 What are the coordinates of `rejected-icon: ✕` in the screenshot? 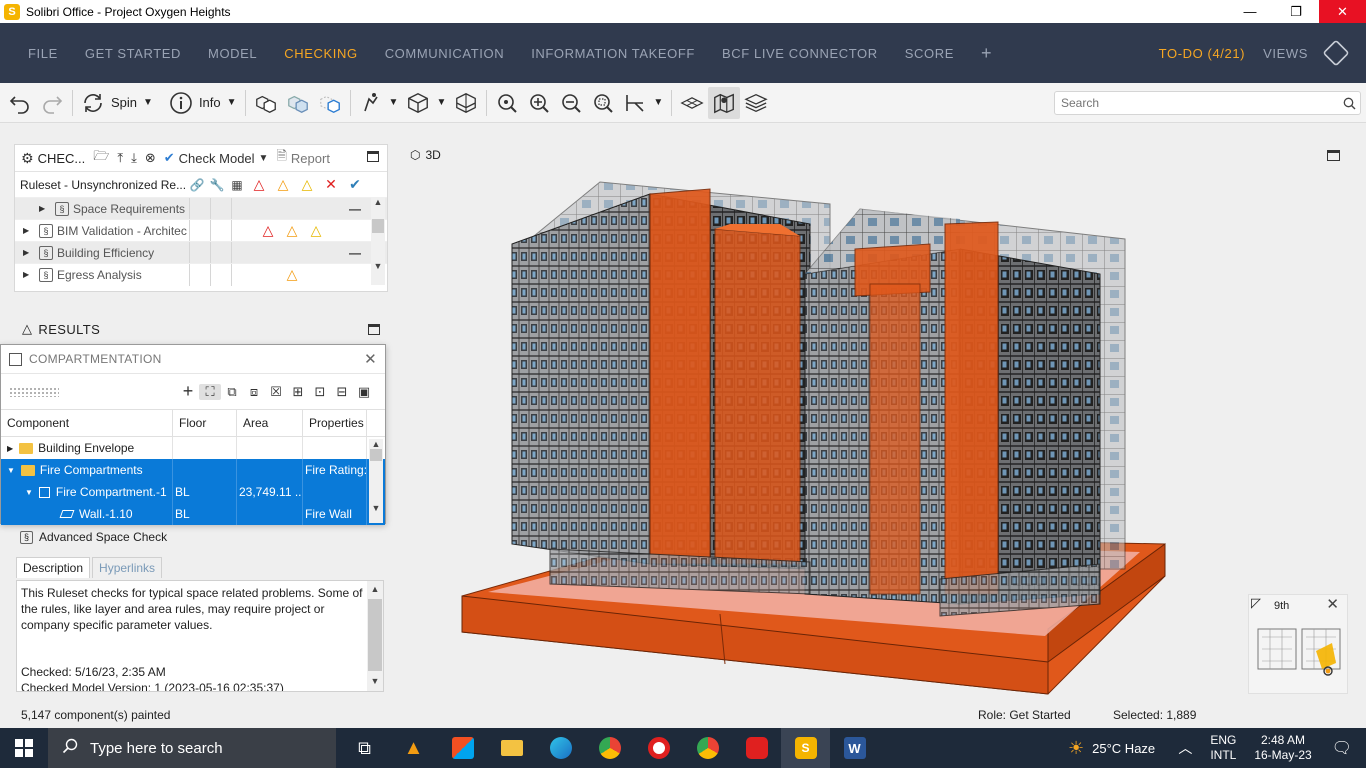 It's located at (331, 184).